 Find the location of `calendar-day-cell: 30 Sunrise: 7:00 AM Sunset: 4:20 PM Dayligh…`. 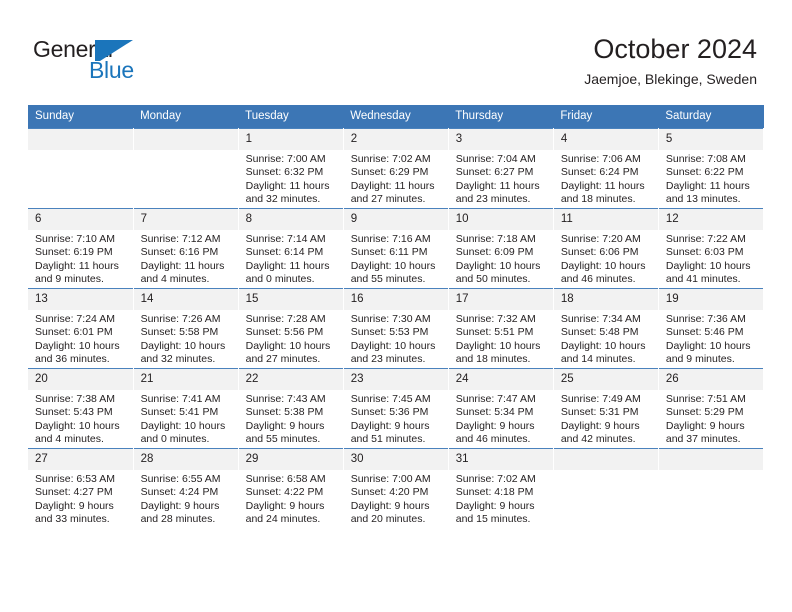

calendar-day-cell: 30 Sunrise: 7:00 AM Sunset: 4:20 PM Dayligh… is located at coordinates (396, 488).